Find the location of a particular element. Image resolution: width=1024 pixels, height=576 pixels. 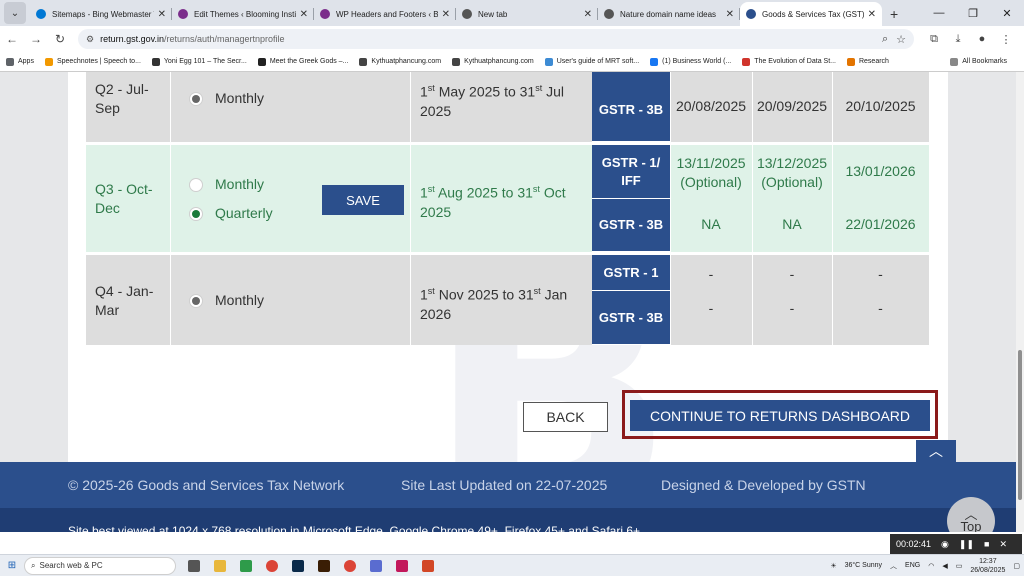

reload-icon: ↻ is located at coordinates (60, 39).